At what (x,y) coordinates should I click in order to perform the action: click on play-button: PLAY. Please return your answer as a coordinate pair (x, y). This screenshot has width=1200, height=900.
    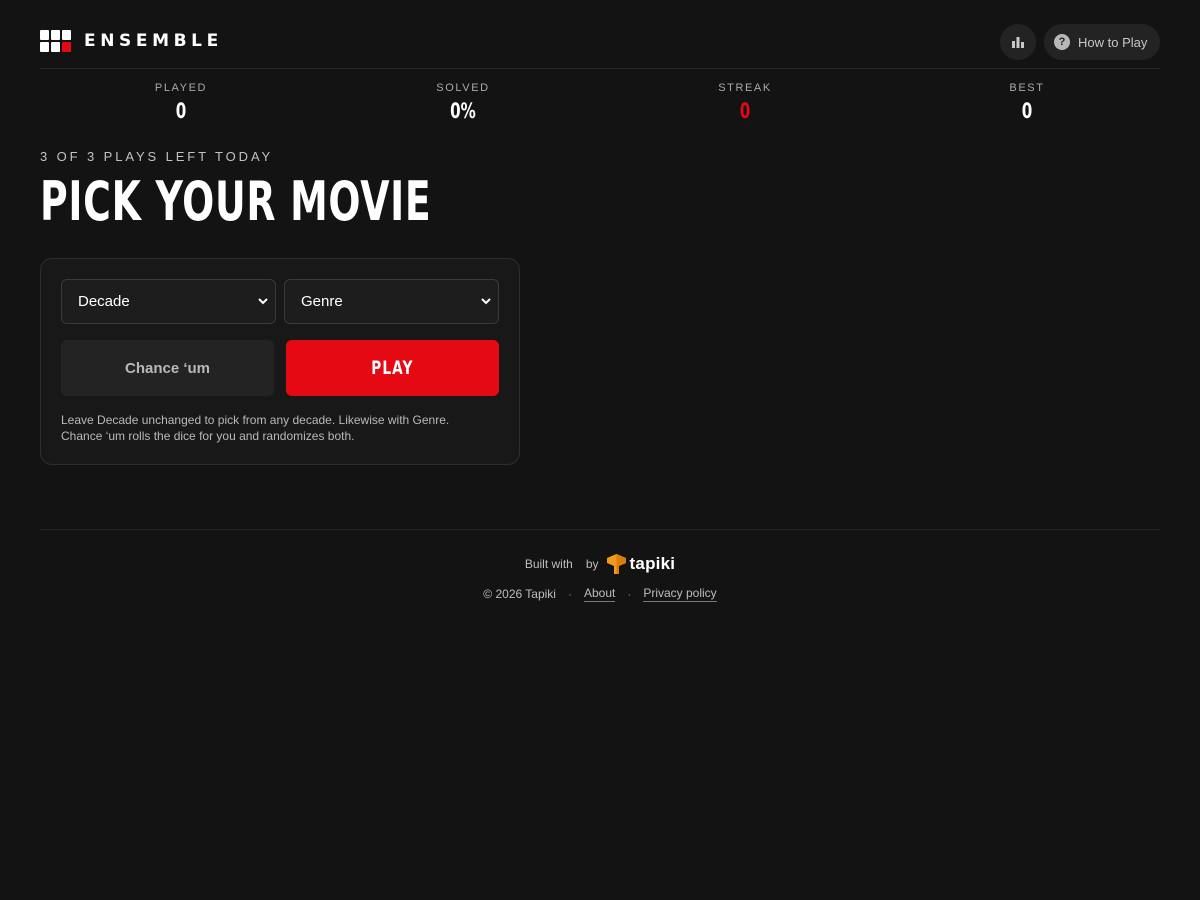
    Looking at the image, I should click on (392, 368).